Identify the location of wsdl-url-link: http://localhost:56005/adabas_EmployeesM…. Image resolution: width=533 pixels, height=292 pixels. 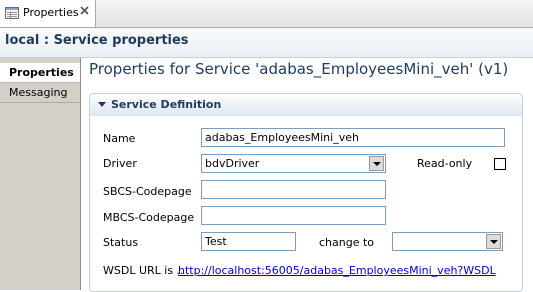
(337, 270).